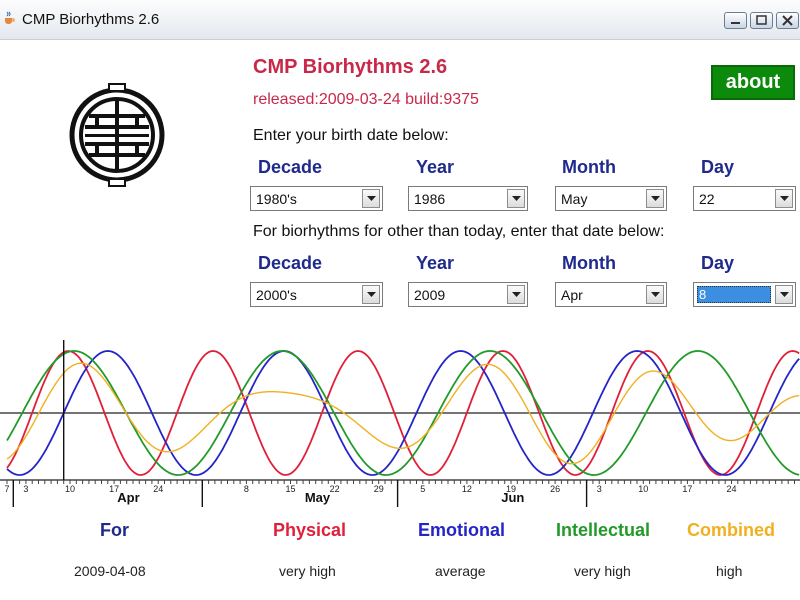  I want to click on birth-year-value: 1986, so click(430, 199).